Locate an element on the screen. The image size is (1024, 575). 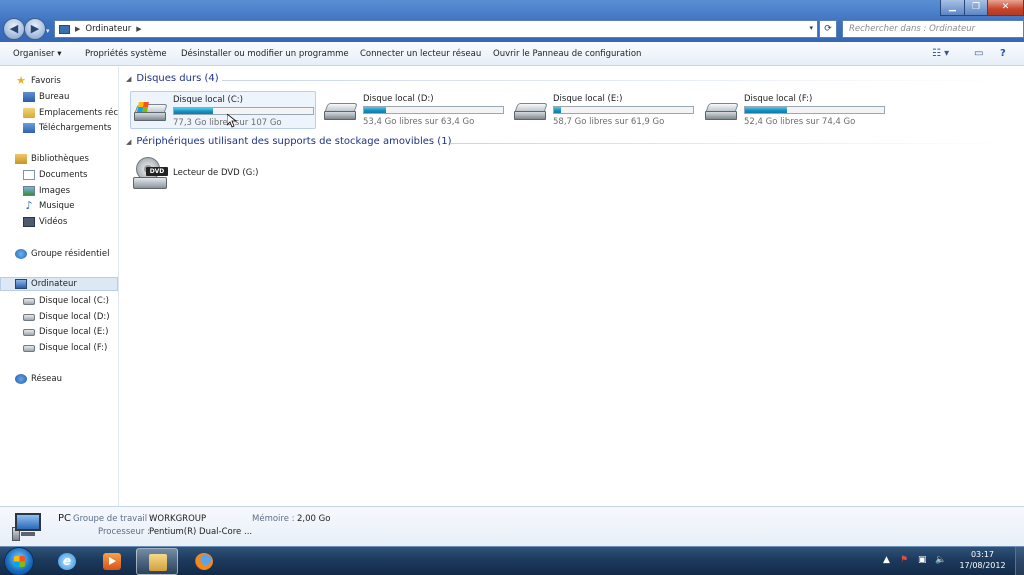
address-dropdown-icon: ▾ is located at coordinates (811, 28).